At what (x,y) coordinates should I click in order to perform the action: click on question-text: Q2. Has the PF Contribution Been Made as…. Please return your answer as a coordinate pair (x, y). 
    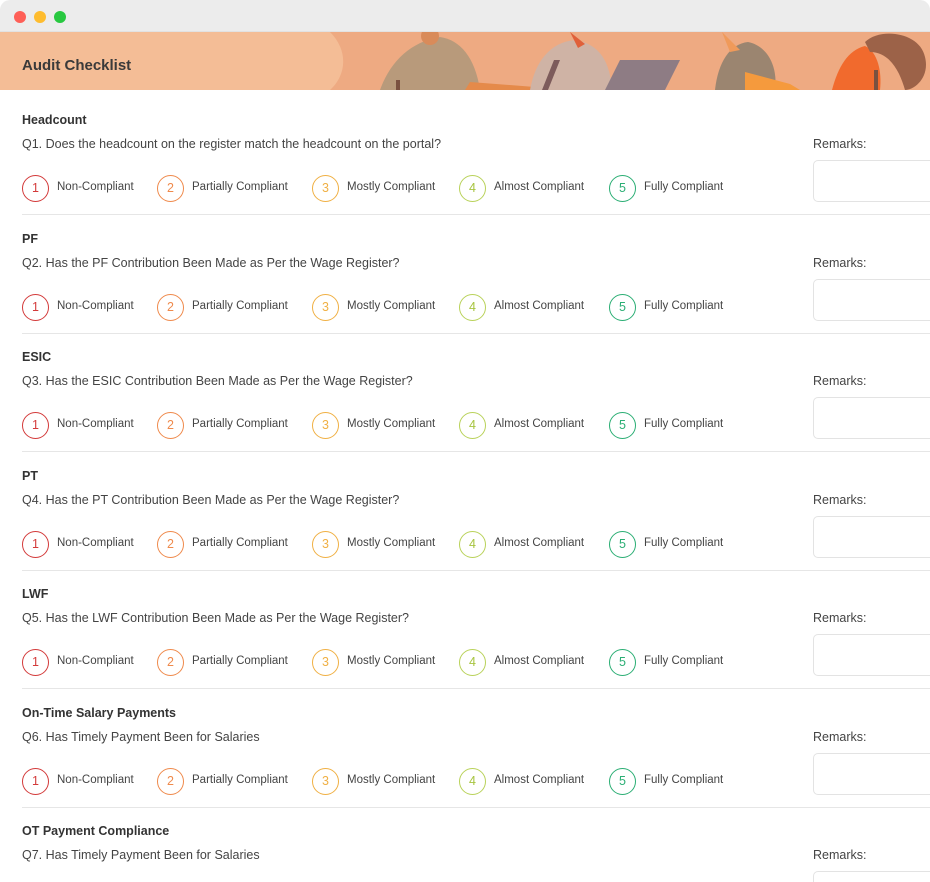
    Looking at the image, I should click on (211, 262).